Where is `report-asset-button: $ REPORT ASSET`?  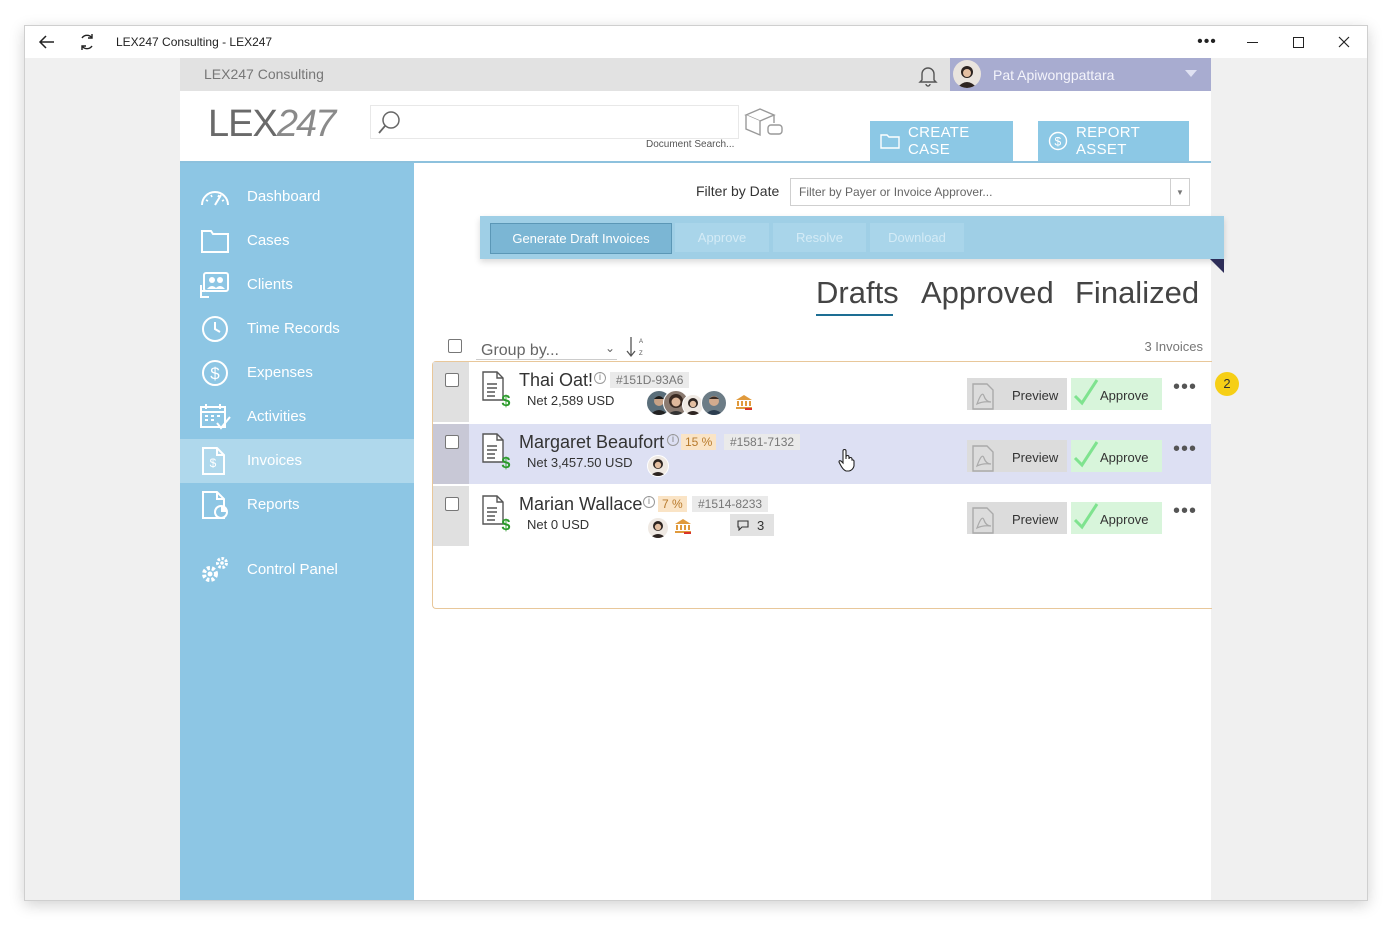
report-asset-button: $ REPORT ASSET is located at coordinates (1113, 141).